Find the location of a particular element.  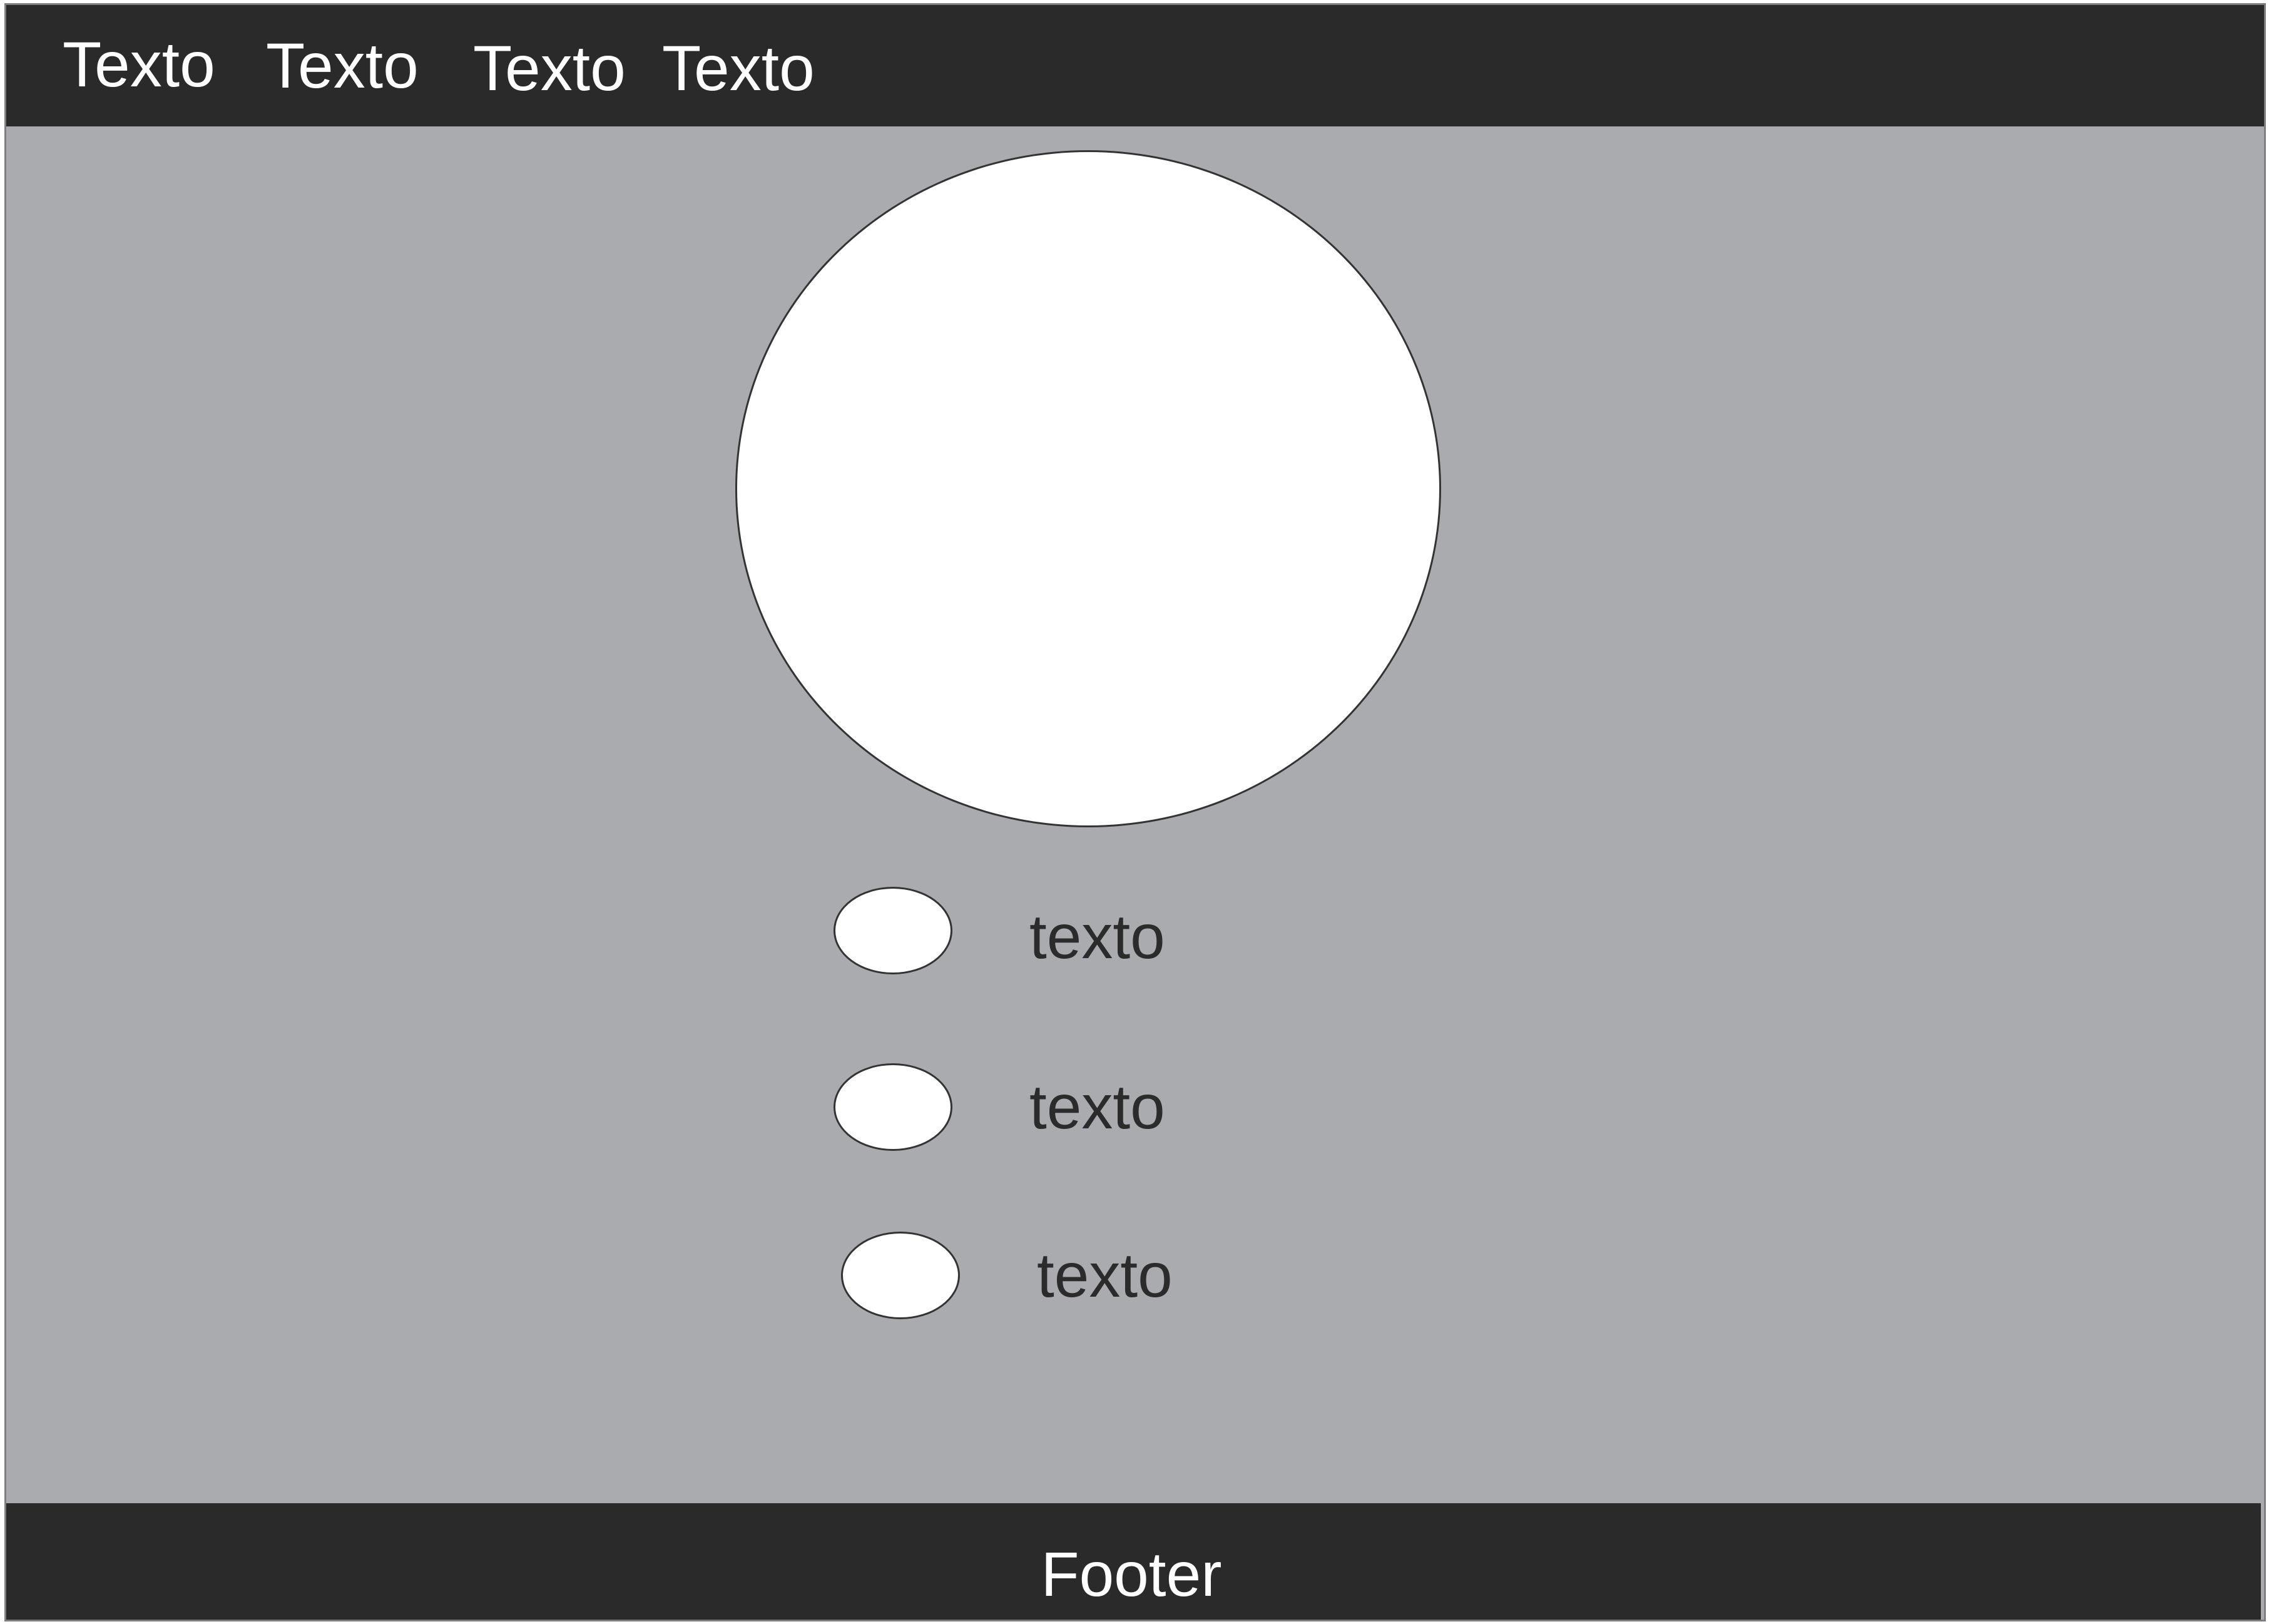

nav-item-2: Texto is located at coordinates (342, 66).